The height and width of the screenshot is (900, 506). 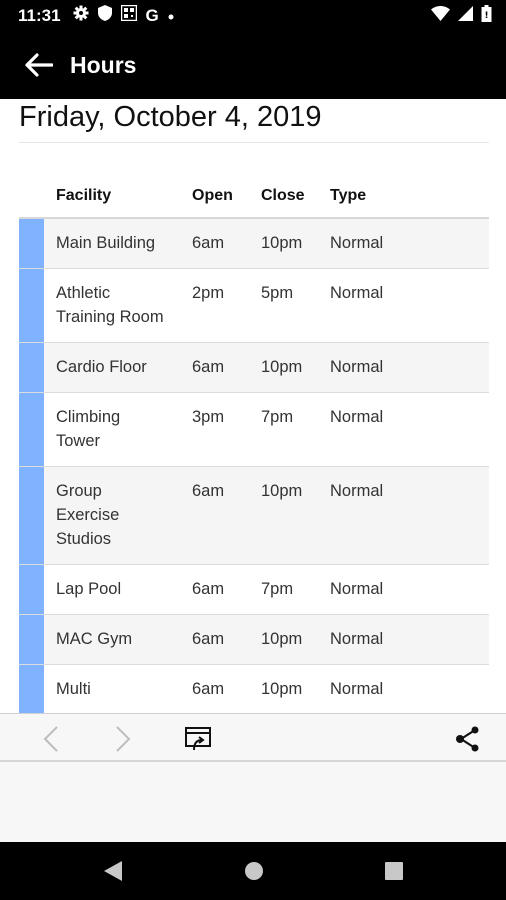 I want to click on facility-link: Climbing Tower, so click(x=118, y=429).